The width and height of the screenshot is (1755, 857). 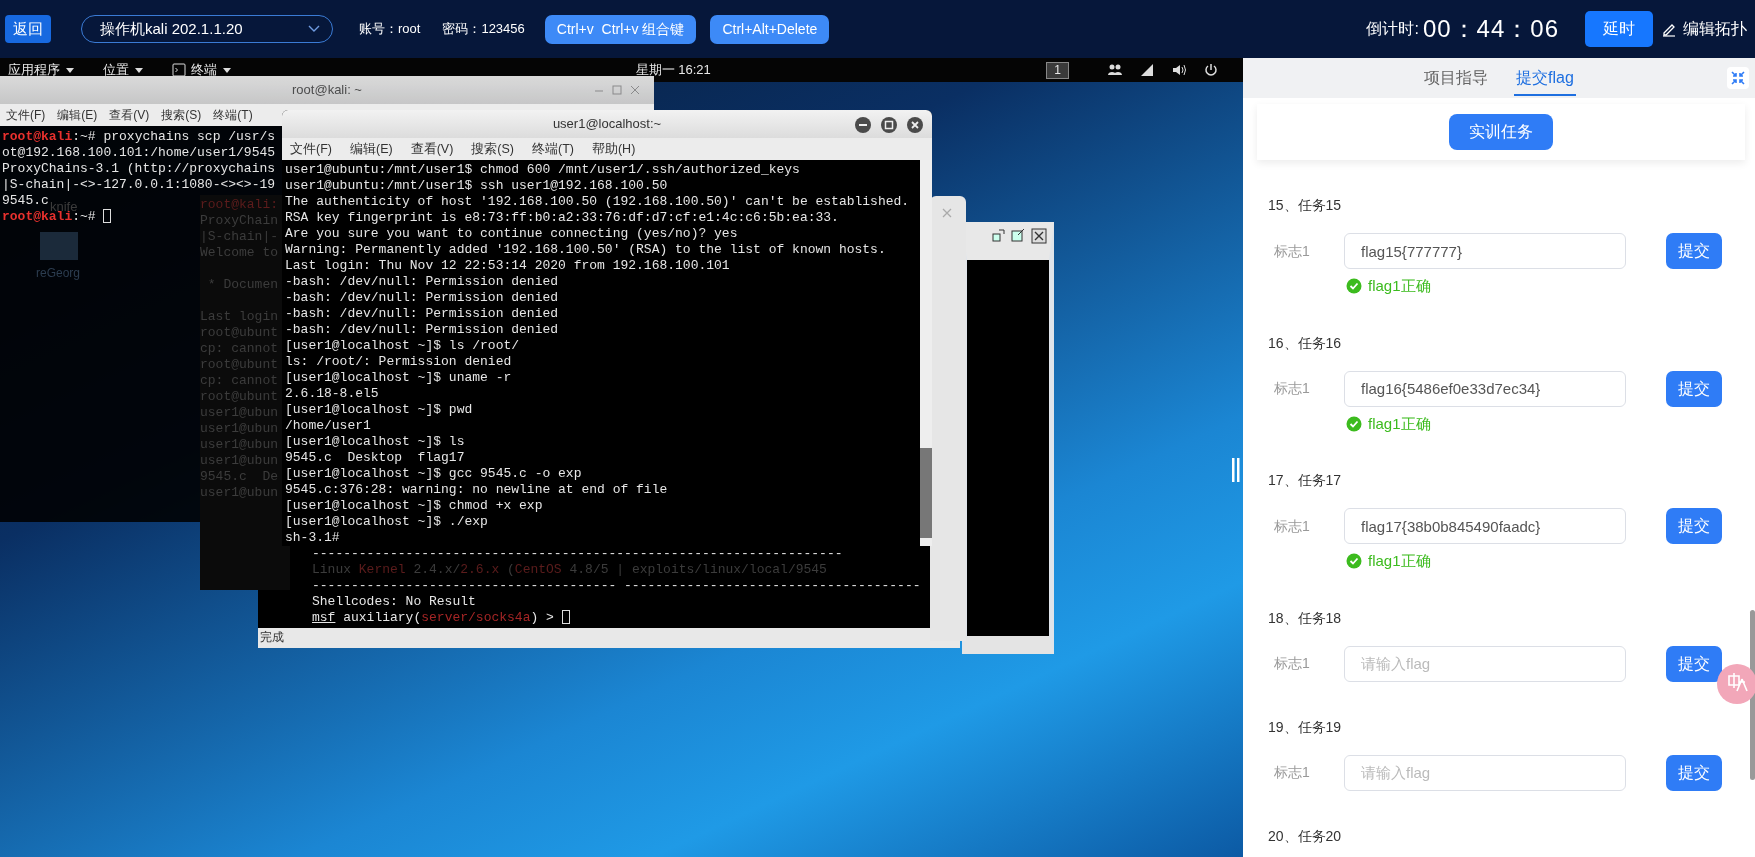 What do you see at coordinates (1354, 286) in the screenshot?
I see `check-circle-icon` at bounding box center [1354, 286].